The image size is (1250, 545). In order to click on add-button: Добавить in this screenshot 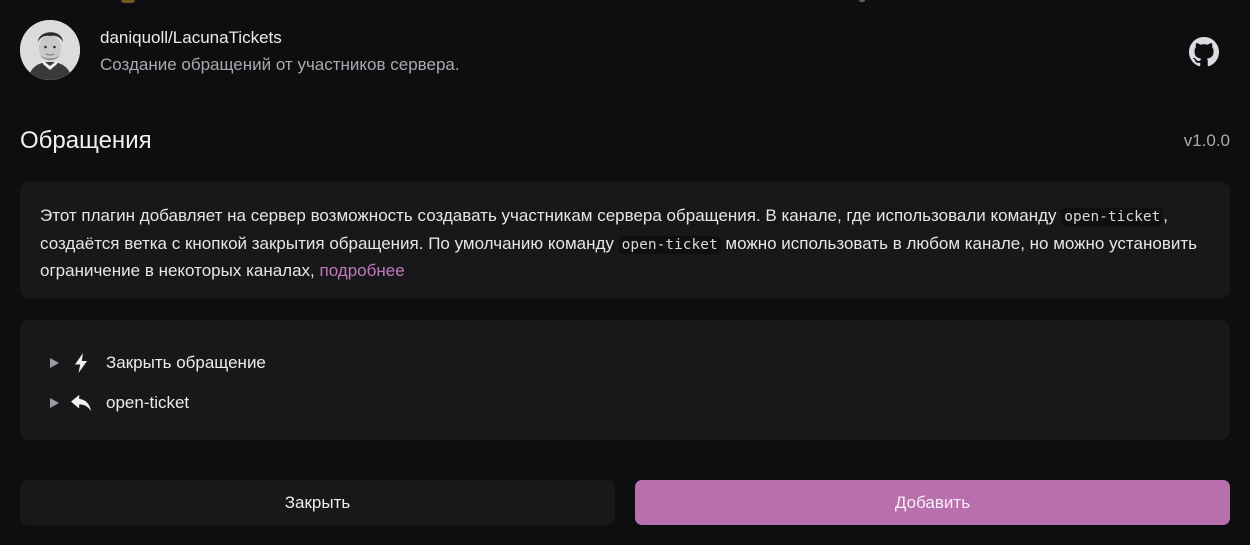, I will do `click(932, 502)`.